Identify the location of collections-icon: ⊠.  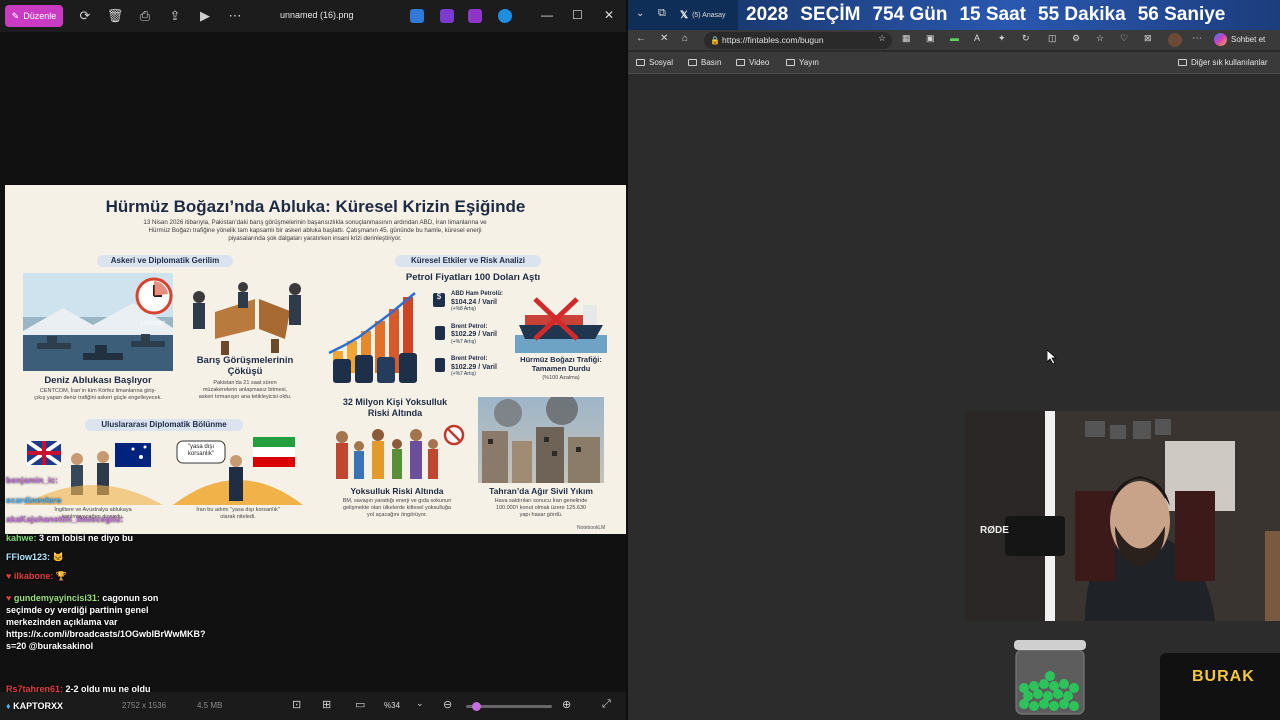
(1148, 38).